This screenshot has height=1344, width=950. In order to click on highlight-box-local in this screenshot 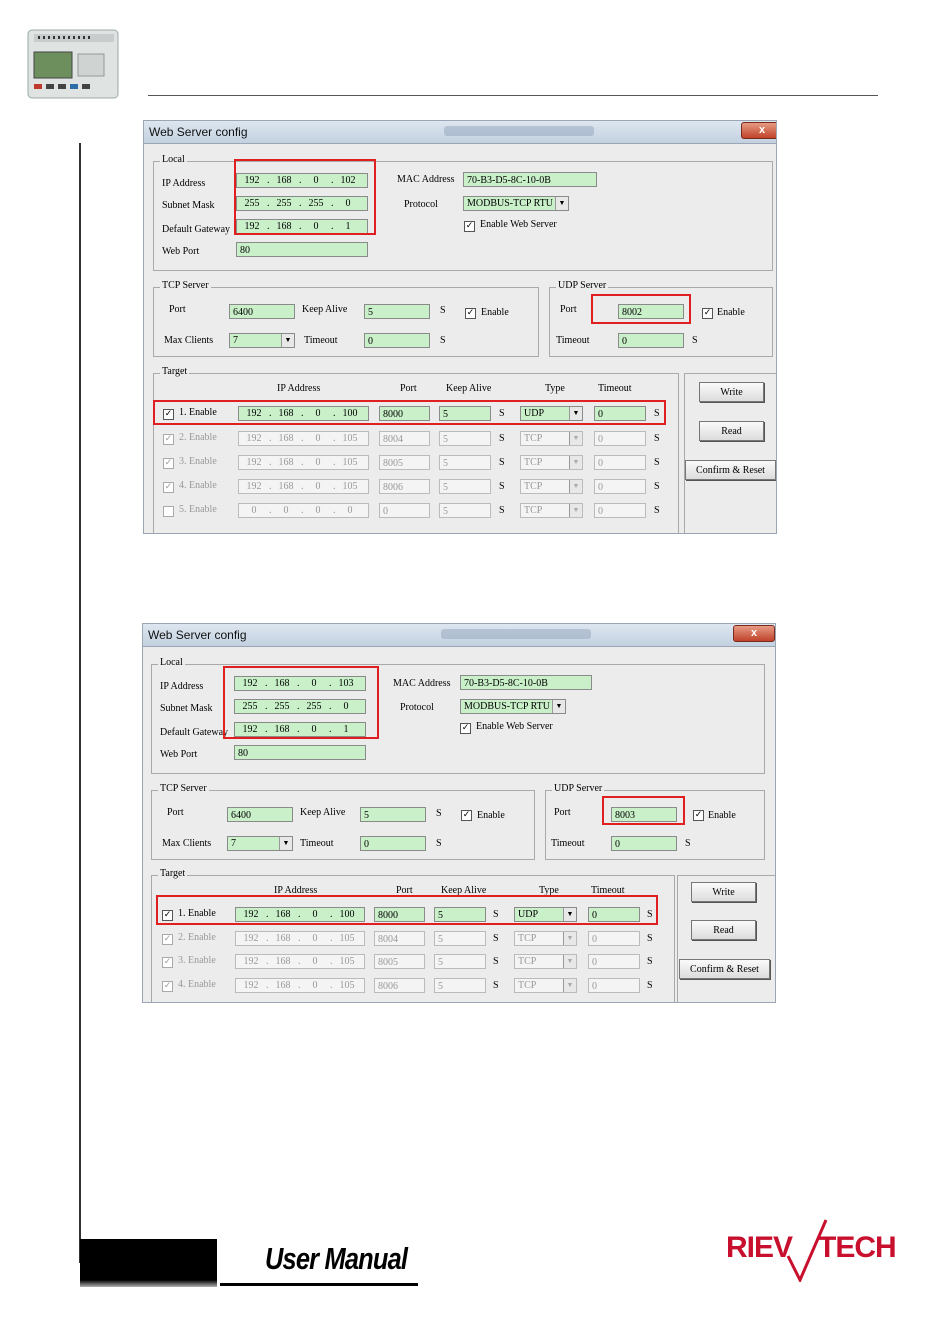, I will do `click(301, 702)`.